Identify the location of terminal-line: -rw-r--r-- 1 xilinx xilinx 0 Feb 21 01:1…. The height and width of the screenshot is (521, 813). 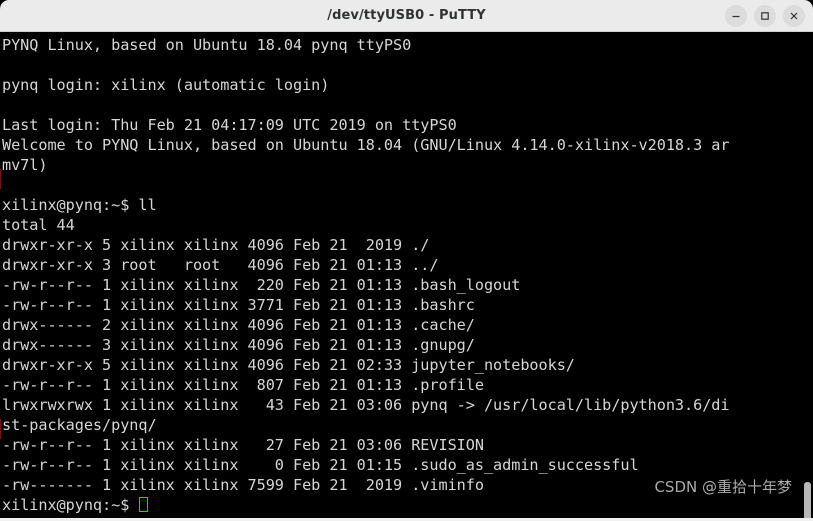
(320, 465).